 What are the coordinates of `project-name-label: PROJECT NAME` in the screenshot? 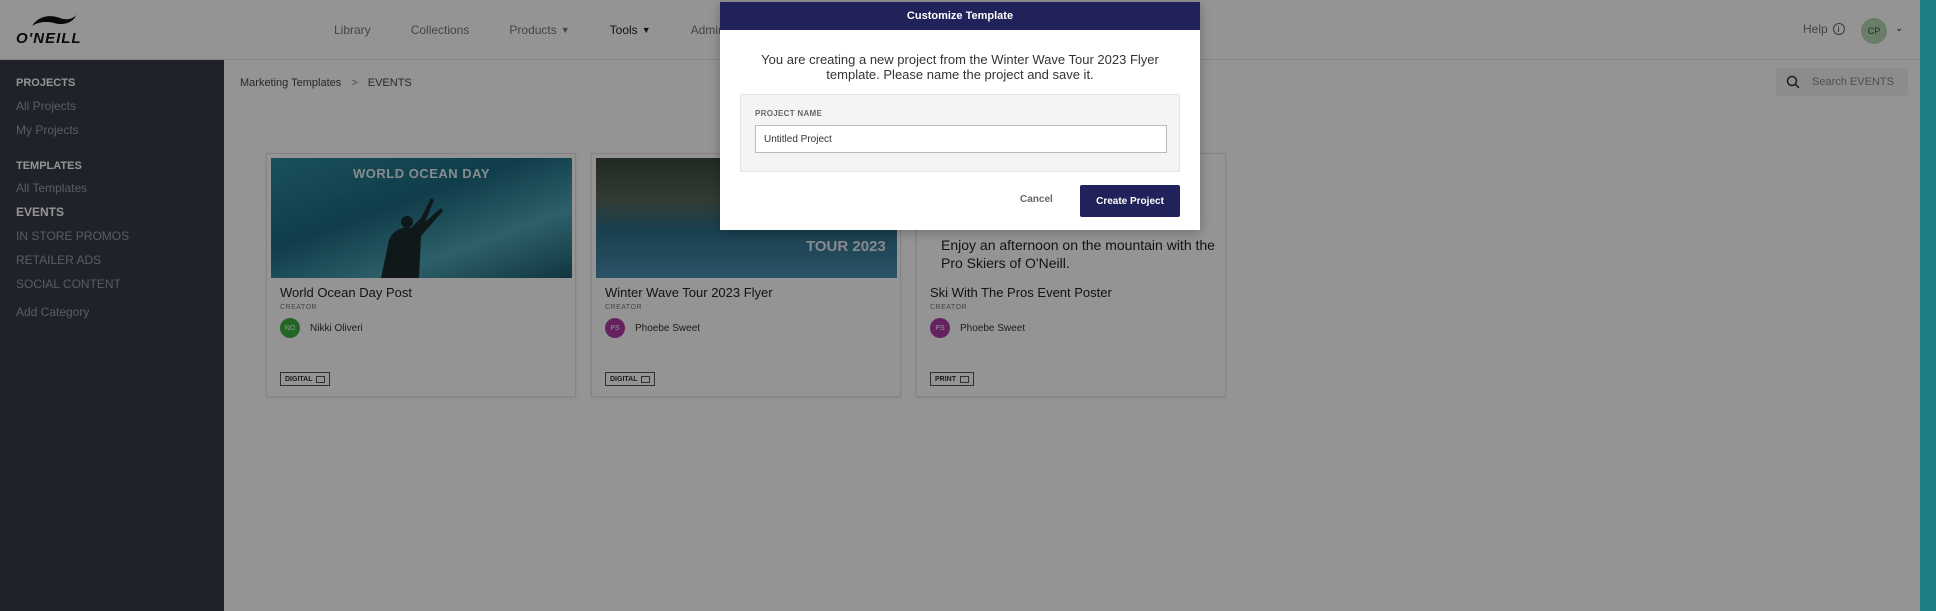 It's located at (789, 113).